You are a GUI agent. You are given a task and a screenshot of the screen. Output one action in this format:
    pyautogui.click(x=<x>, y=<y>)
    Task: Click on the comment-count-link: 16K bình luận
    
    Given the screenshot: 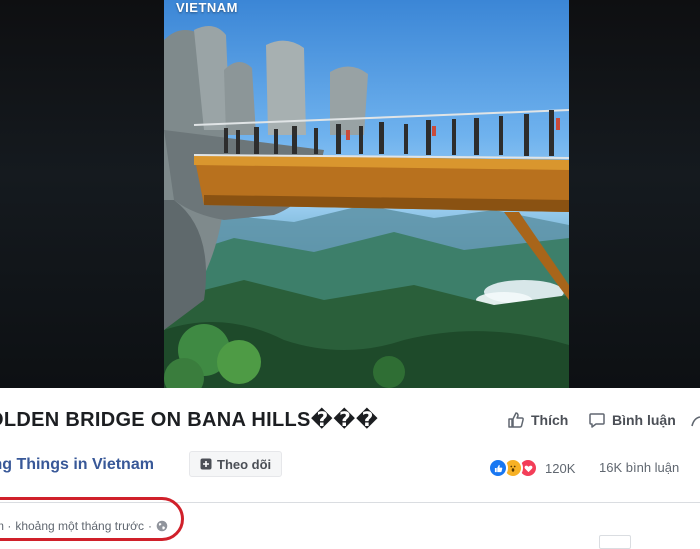 What is the action you would take?
    pyautogui.click(x=639, y=467)
    